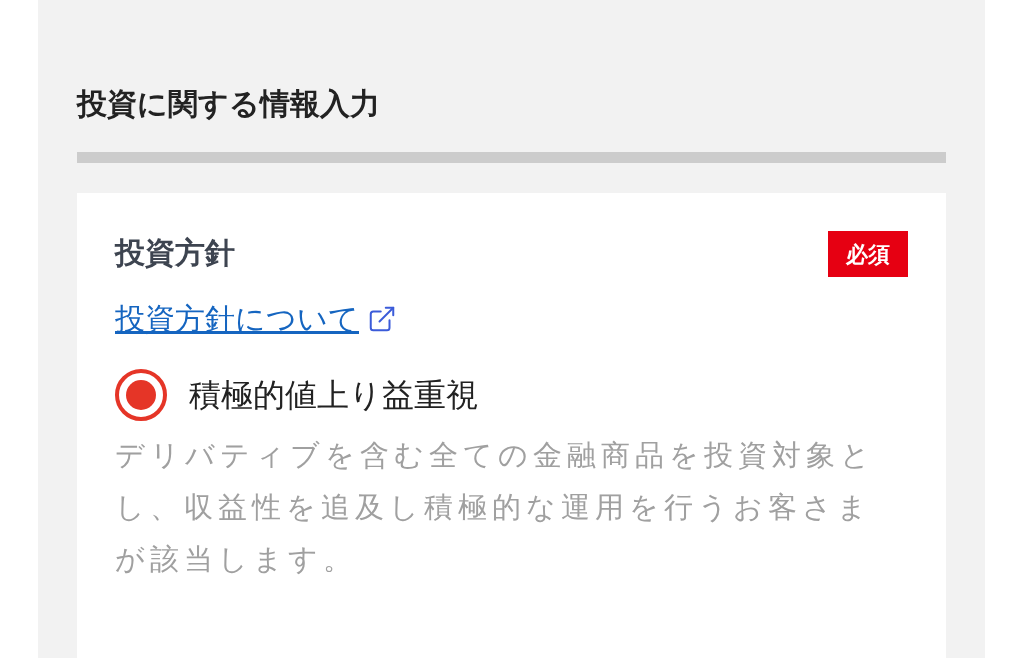  What do you see at coordinates (256, 319) in the screenshot?
I see `policy-link: 投資方針について` at bounding box center [256, 319].